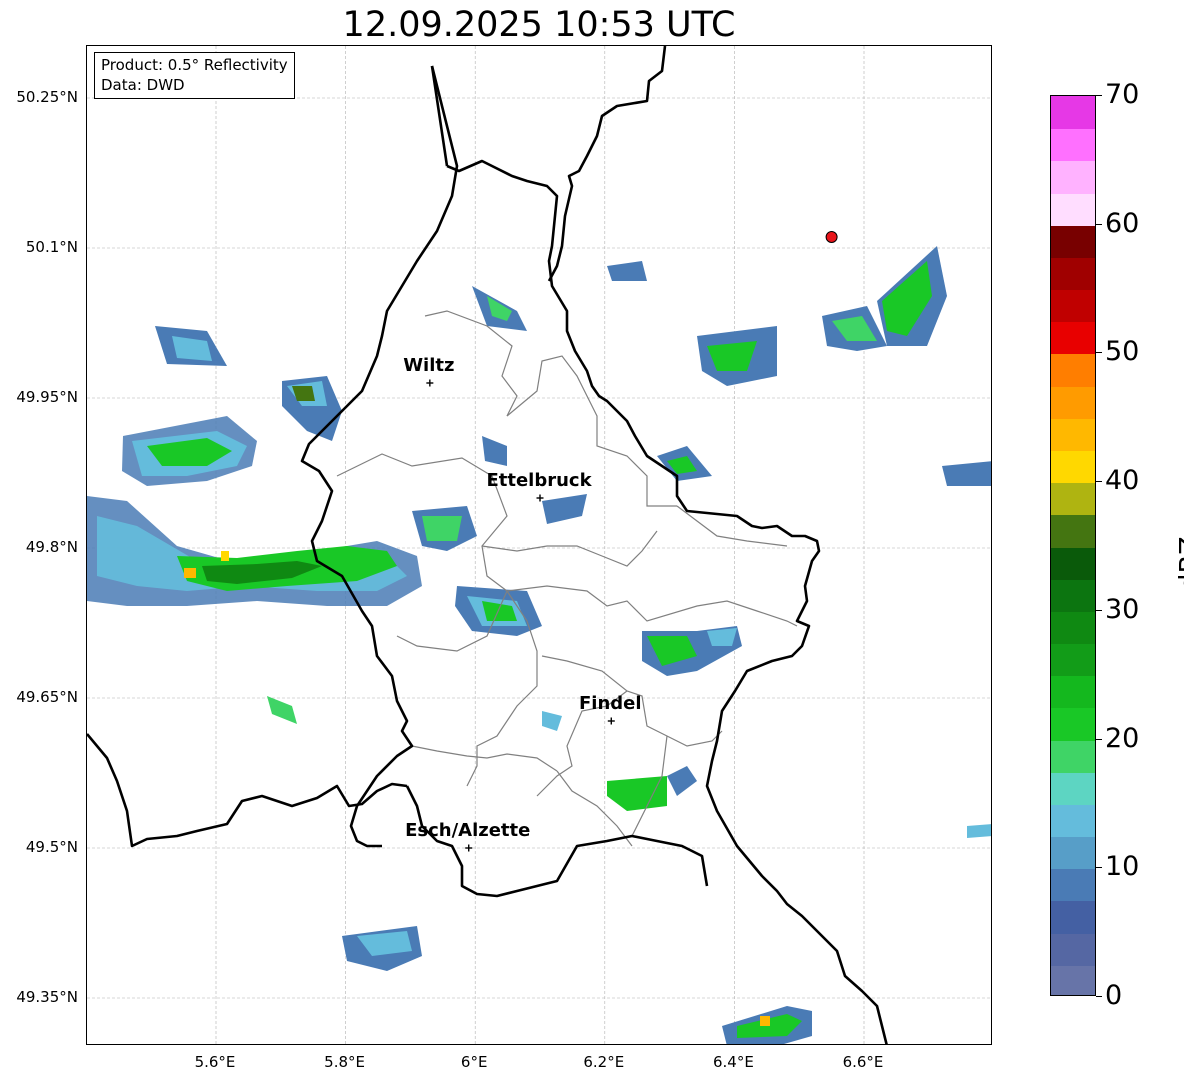 The width and height of the screenshot is (1184, 1081). Describe the element at coordinates (831, 237) in the screenshot. I see `radar-site-marker` at that location.